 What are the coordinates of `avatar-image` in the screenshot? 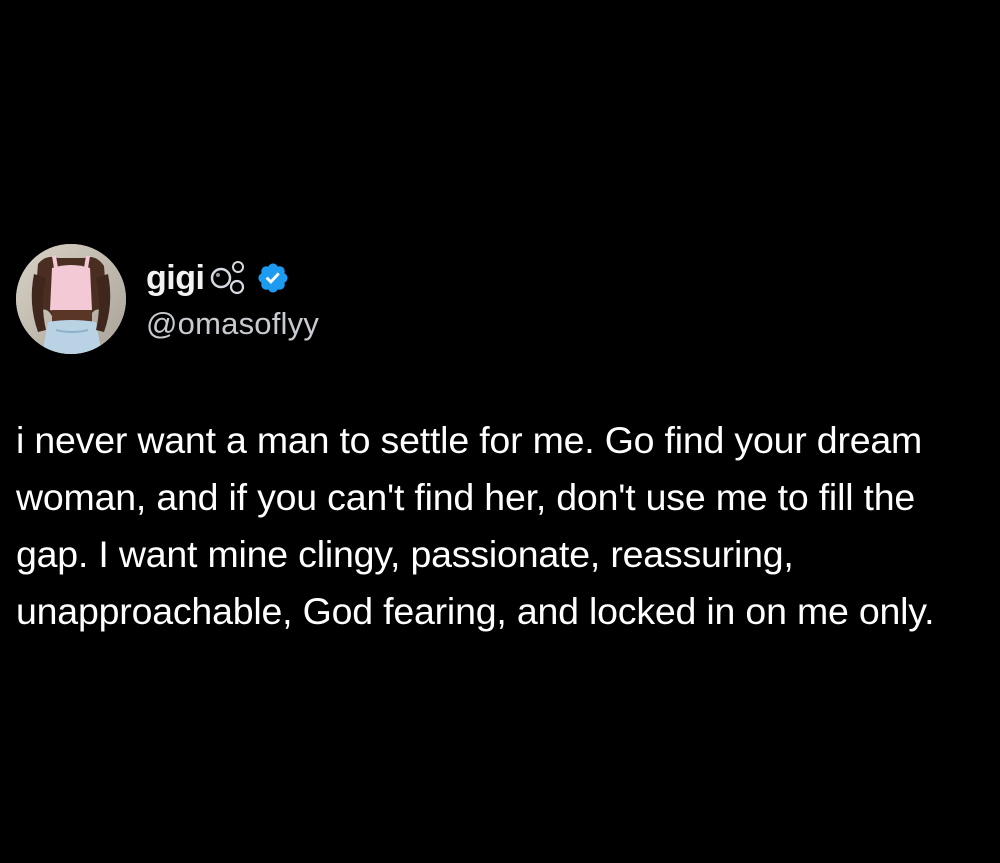 It's located at (71, 299).